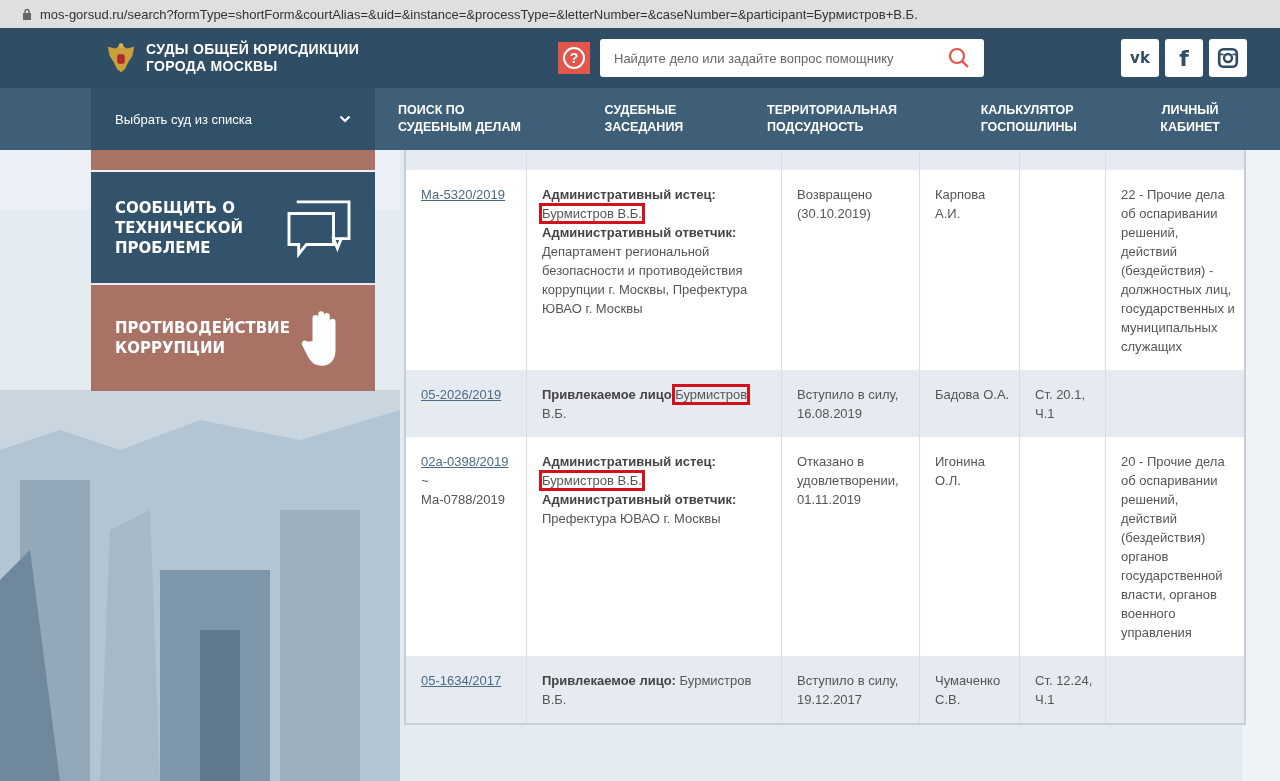 This screenshot has height=781, width=1280. I want to click on case-link: Ма-5320/2019, so click(463, 194).